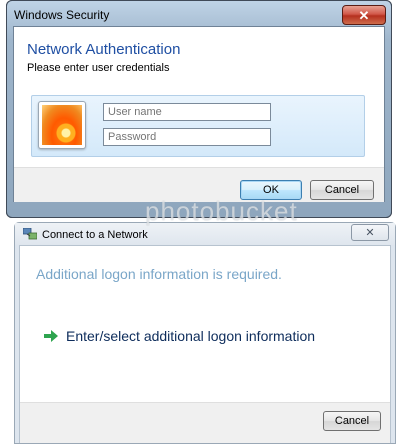 This screenshot has height=447, width=400. I want to click on dialog-heading: Network Authentication, so click(104, 49).